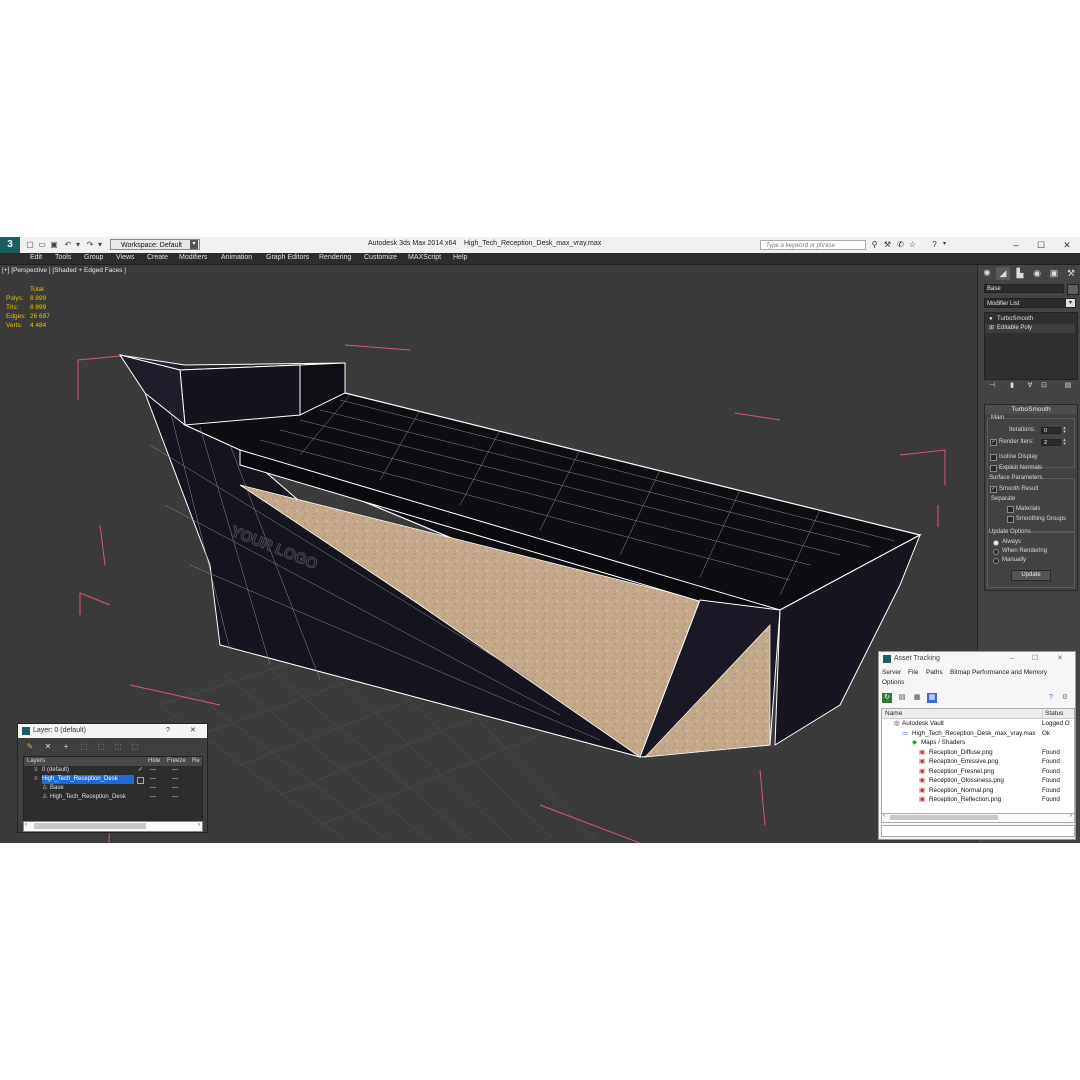  What do you see at coordinates (993, 442) in the screenshot?
I see `render-iters-checkbox: ✓` at bounding box center [993, 442].